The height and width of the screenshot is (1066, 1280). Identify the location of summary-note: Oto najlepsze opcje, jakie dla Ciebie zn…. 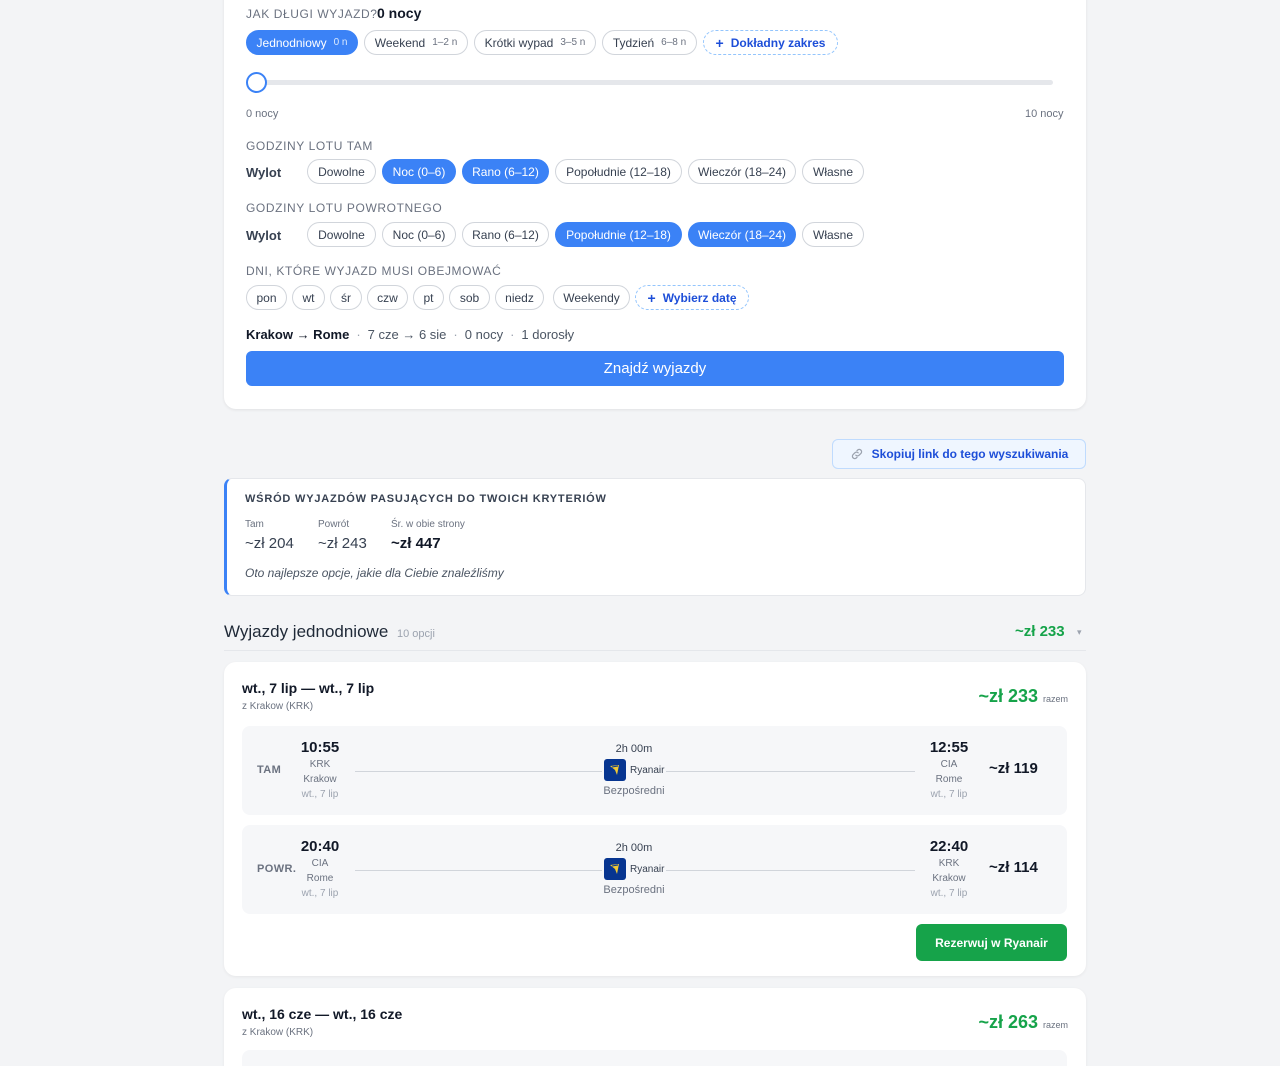
(374, 573).